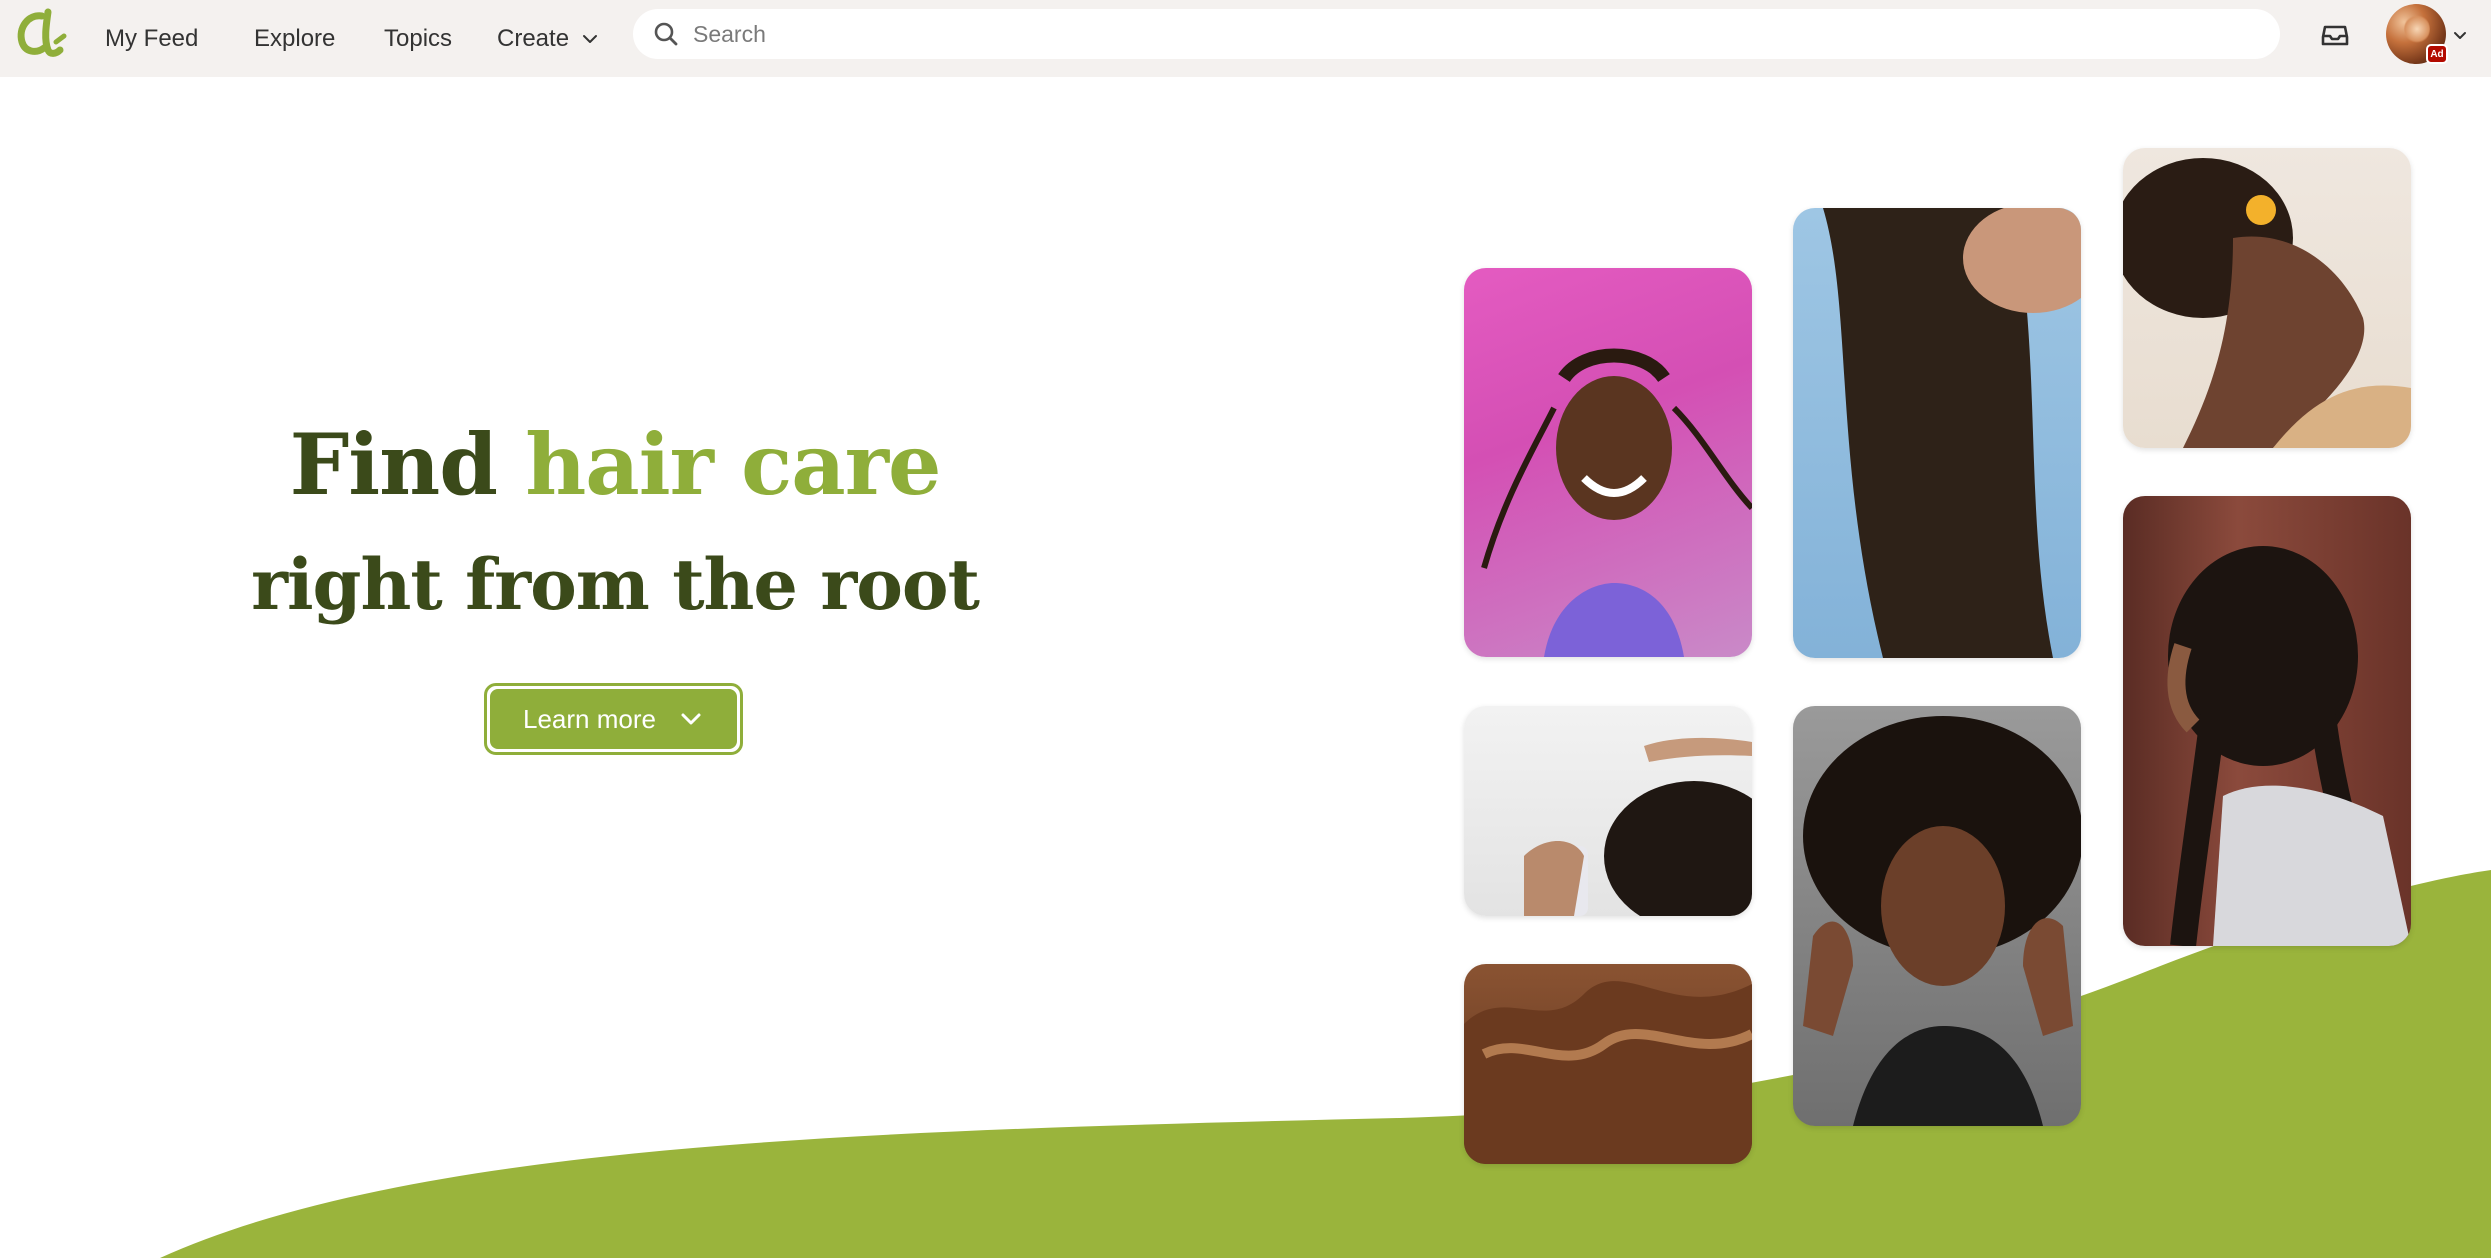 The height and width of the screenshot is (1258, 2491). Describe the element at coordinates (1942, 921) in the screenshot. I see `photo-afro-portrait-graphic` at that location.